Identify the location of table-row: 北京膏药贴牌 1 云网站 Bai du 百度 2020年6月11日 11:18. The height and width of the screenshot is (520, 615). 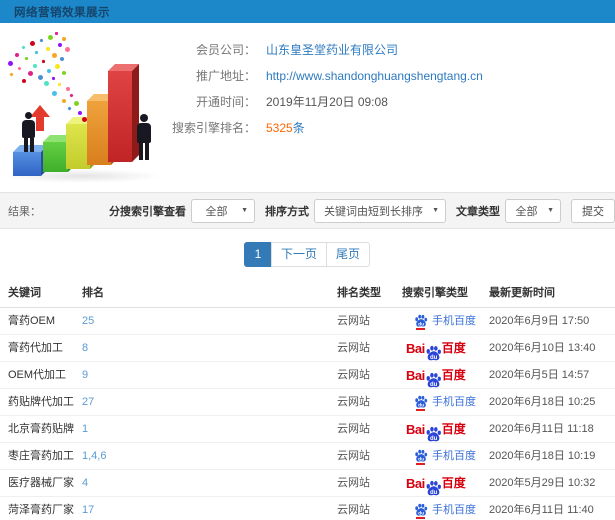
(307, 429).